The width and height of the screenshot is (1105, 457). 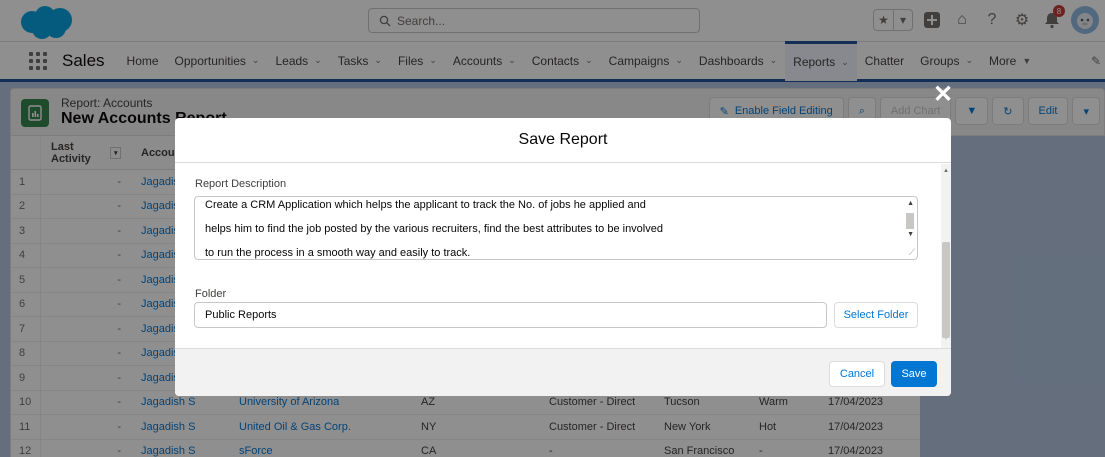 I want to click on modal-scrollbar: ▲ ▼, so click(x=946, y=256).